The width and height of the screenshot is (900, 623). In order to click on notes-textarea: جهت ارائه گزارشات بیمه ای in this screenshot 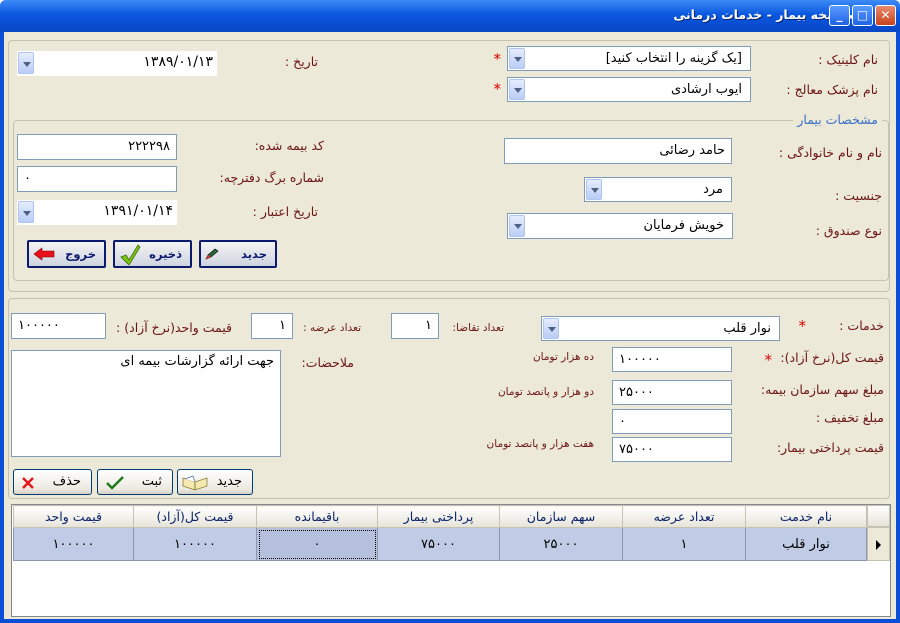, I will do `click(146, 403)`.